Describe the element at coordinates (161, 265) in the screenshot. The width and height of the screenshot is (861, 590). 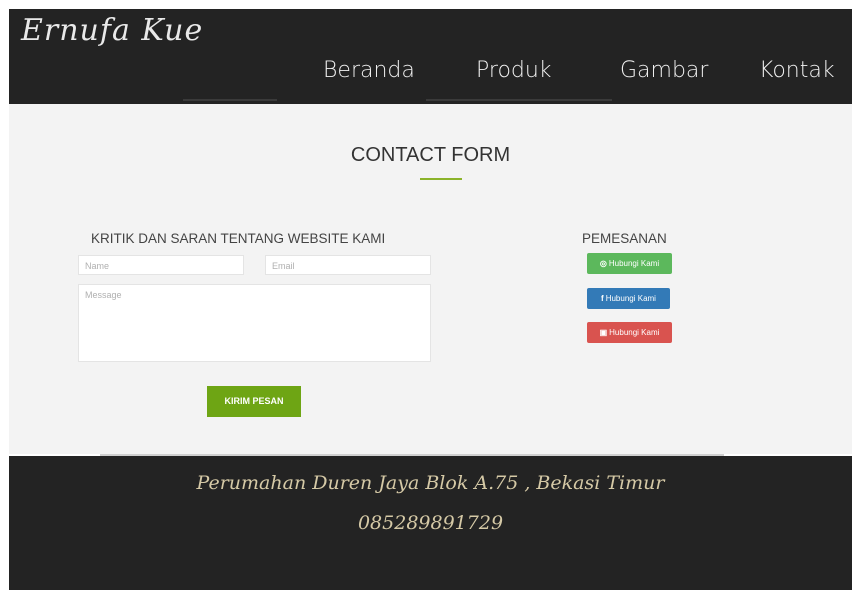
I see `name-input: Name` at that location.